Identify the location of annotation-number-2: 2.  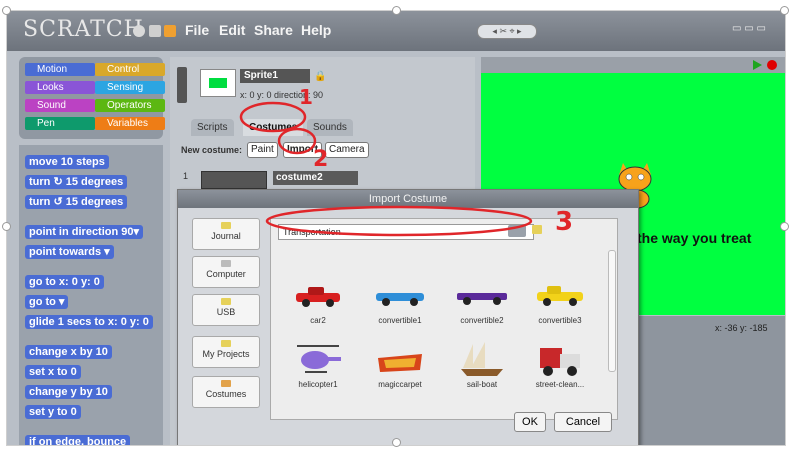
(321, 159).